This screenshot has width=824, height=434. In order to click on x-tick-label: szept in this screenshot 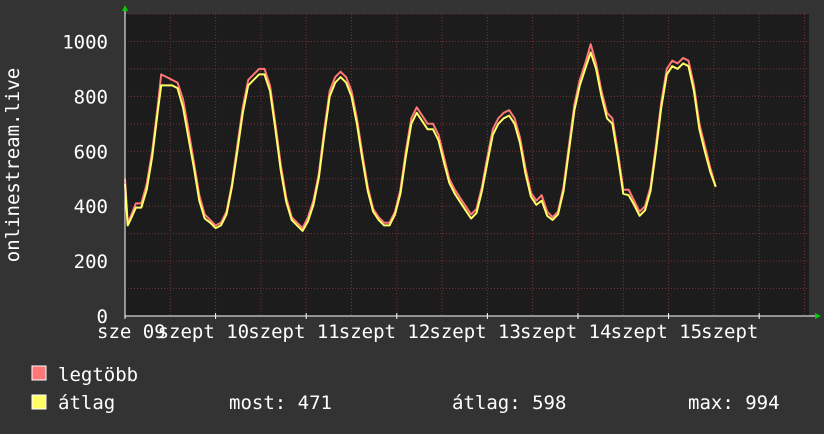, I will do `click(729, 332)`.